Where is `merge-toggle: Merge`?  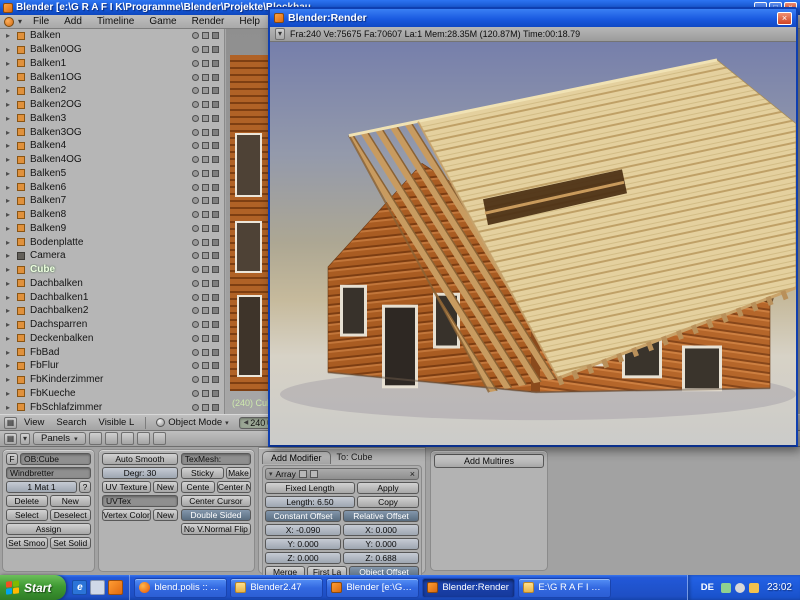
merge-toggle: Merge is located at coordinates (285, 570).